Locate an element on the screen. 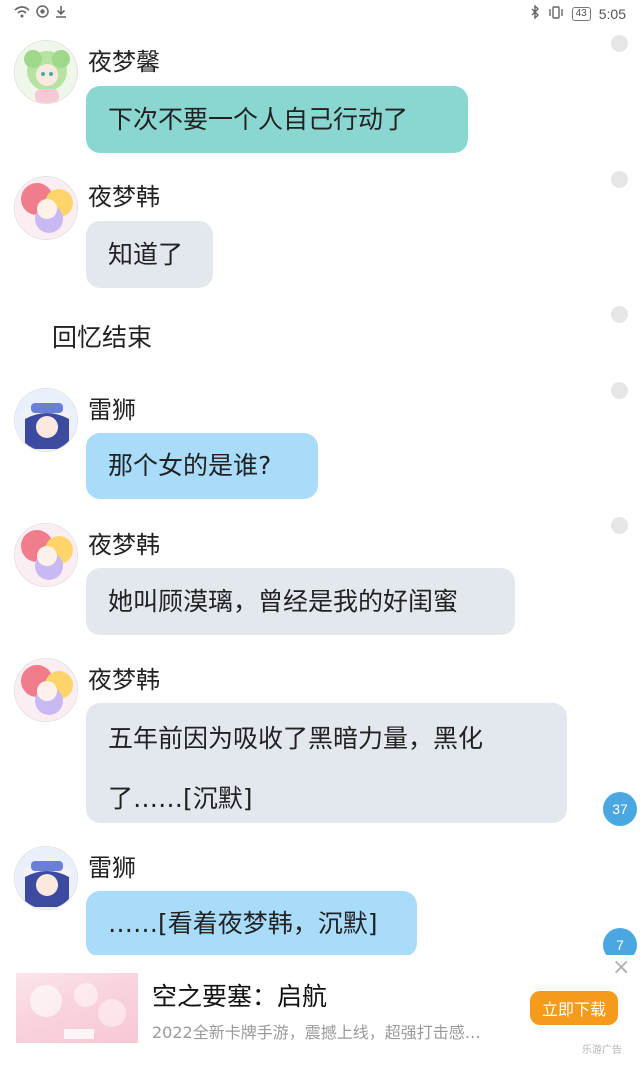 This screenshot has width=640, height=1067. sender-name: 夜梦馨 is located at coordinates (124, 62).